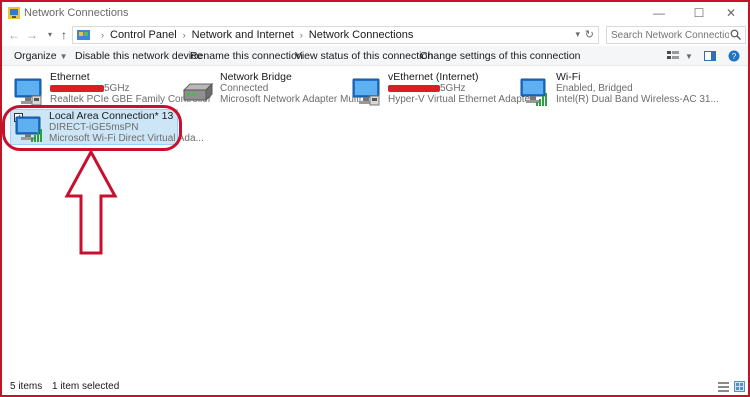 The width and height of the screenshot is (750, 397). I want to click on change-settings-button: Change settings of this connection, so click(500, 56).